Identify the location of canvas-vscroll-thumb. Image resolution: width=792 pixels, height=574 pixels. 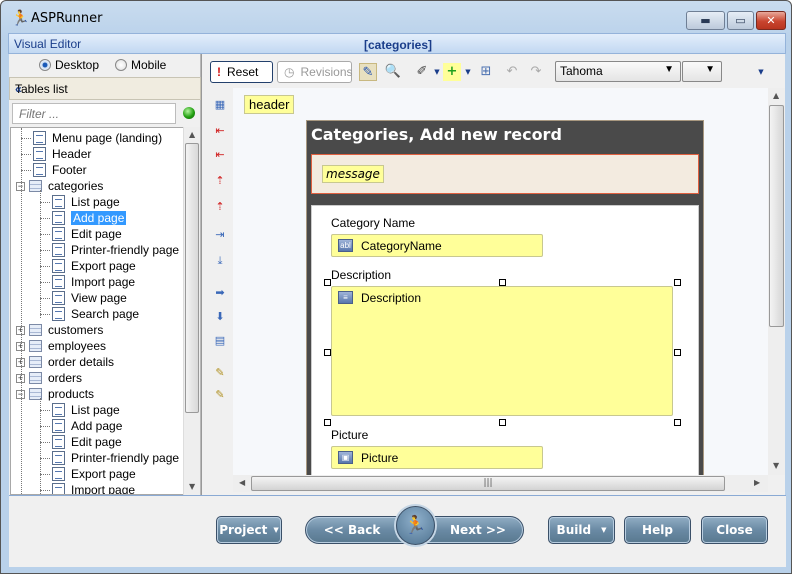
(776, 216).